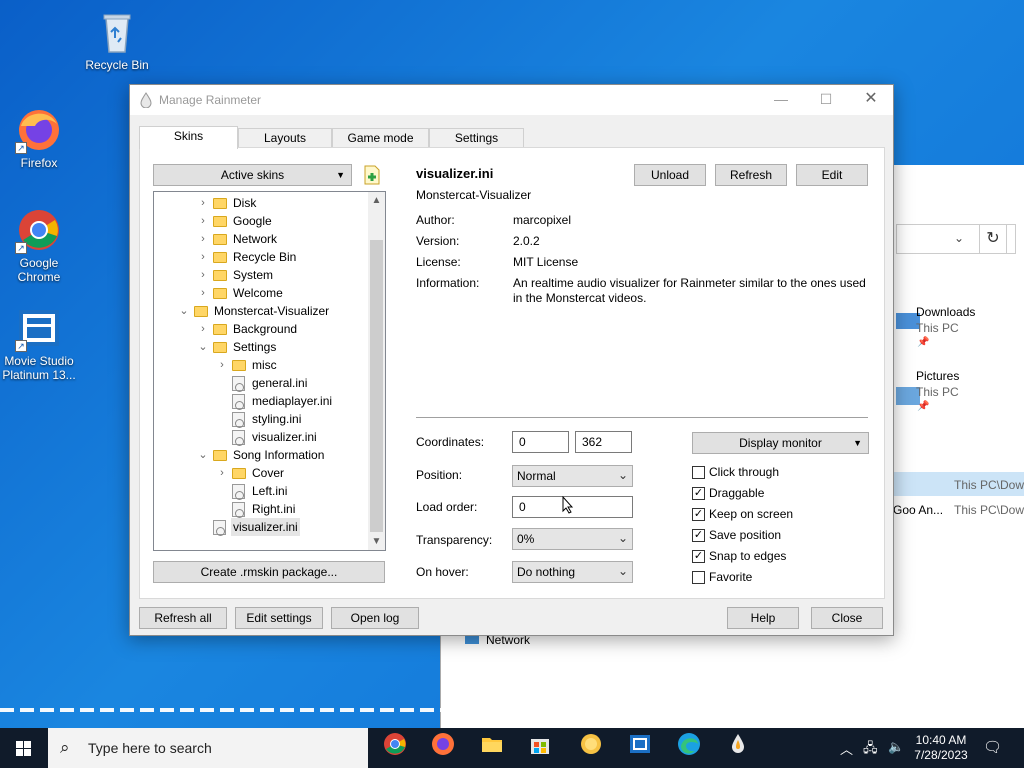 This screenshot has width=1024, height=768. What do you see at coordinates (670, 175) in the screenshot?
I see `unload-button: Unload` at bounding box center [670, 175].